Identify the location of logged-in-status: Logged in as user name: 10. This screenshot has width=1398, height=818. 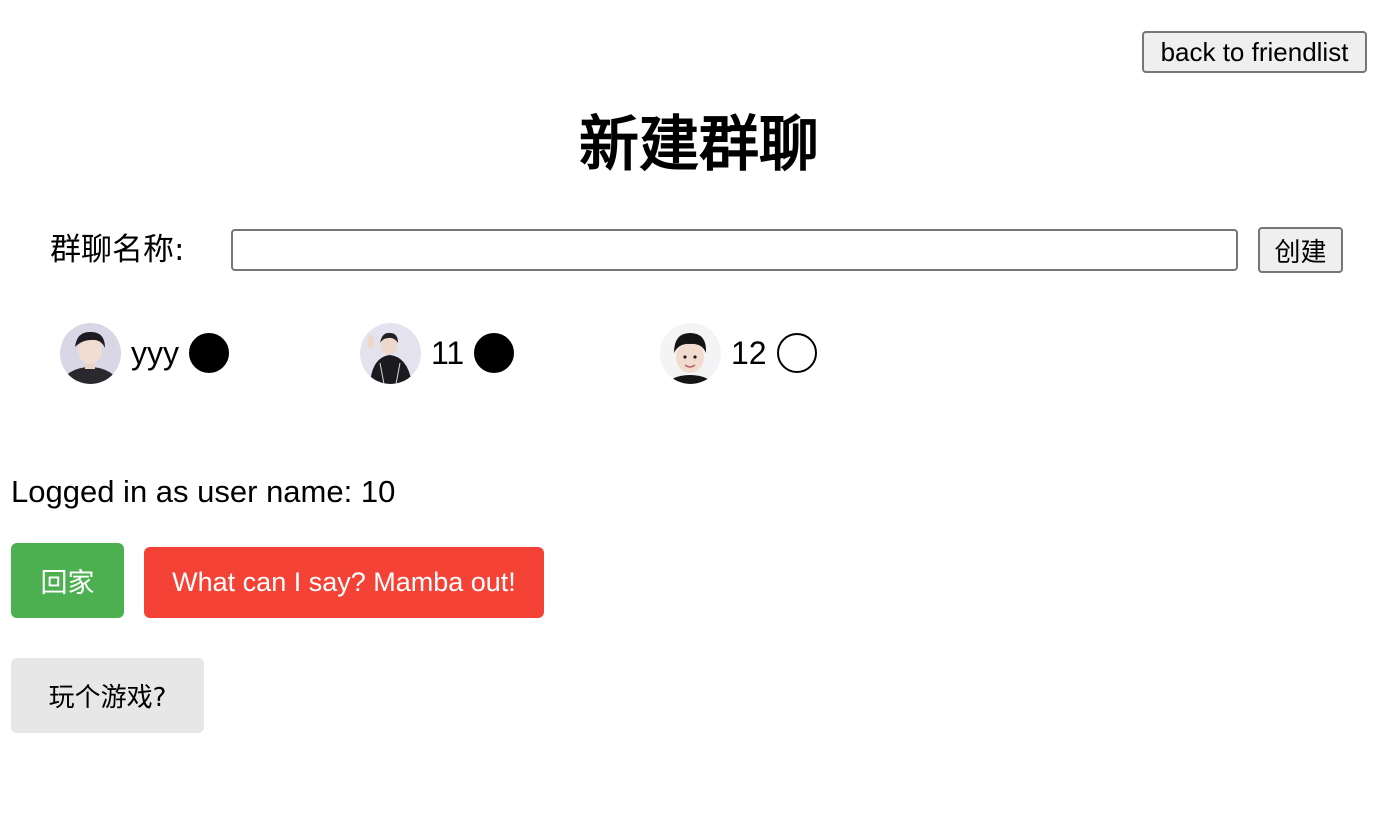
(203, 491).